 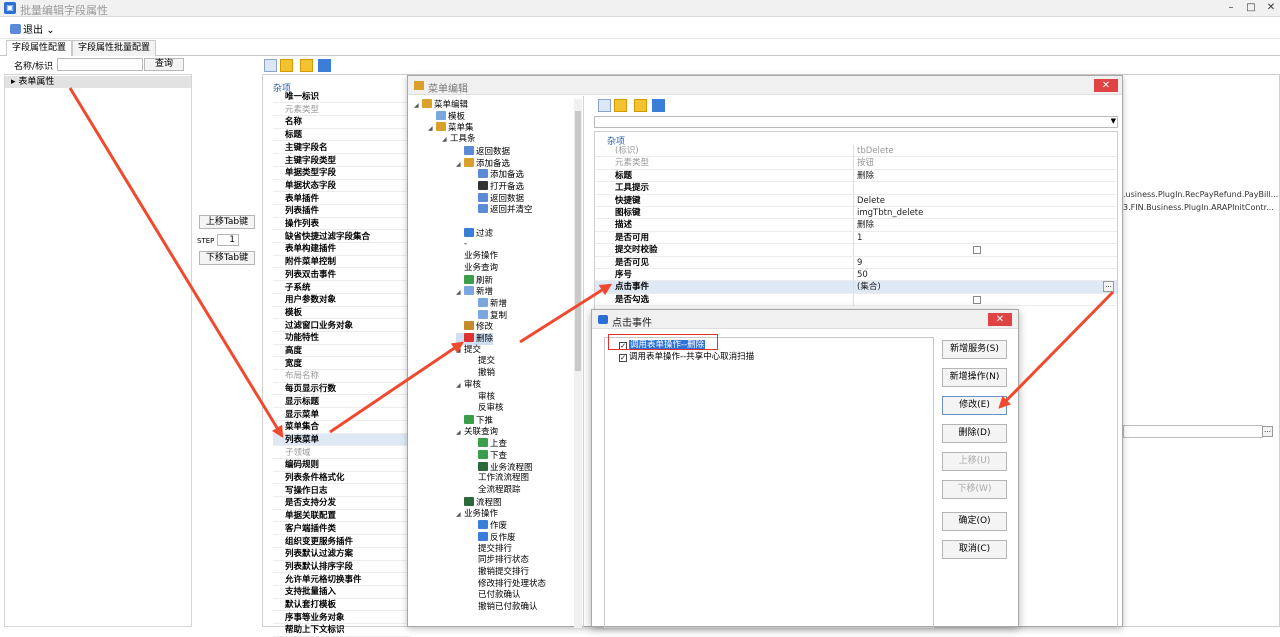 I want to click on property-row: 列表双击事件, so click(x=342, y=275).